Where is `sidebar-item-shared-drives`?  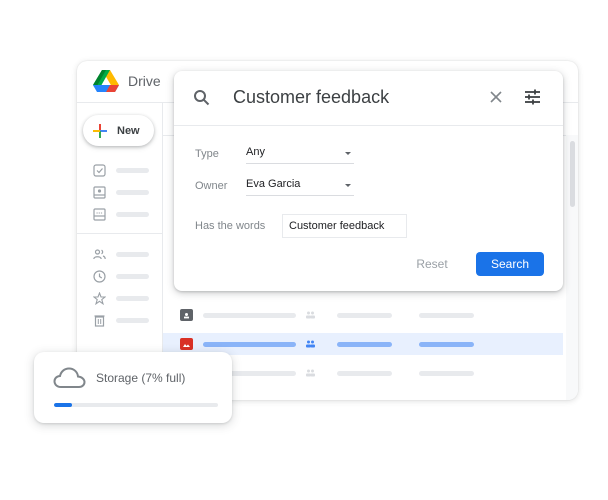
sidebar-item-shared-drives is located at coordinates (123, 192).